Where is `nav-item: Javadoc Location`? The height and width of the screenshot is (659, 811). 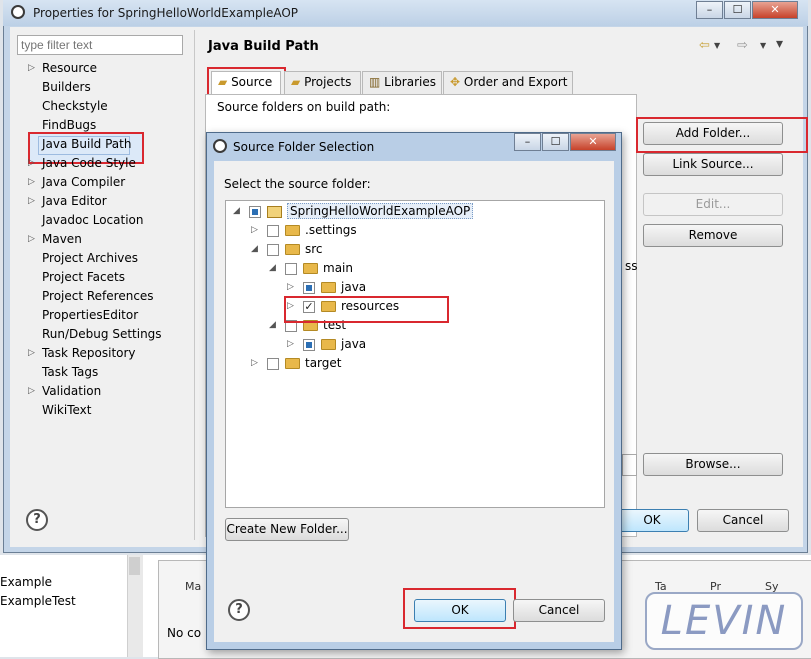 nav-item: Javadoc Location is located at coordinates (92, 220).